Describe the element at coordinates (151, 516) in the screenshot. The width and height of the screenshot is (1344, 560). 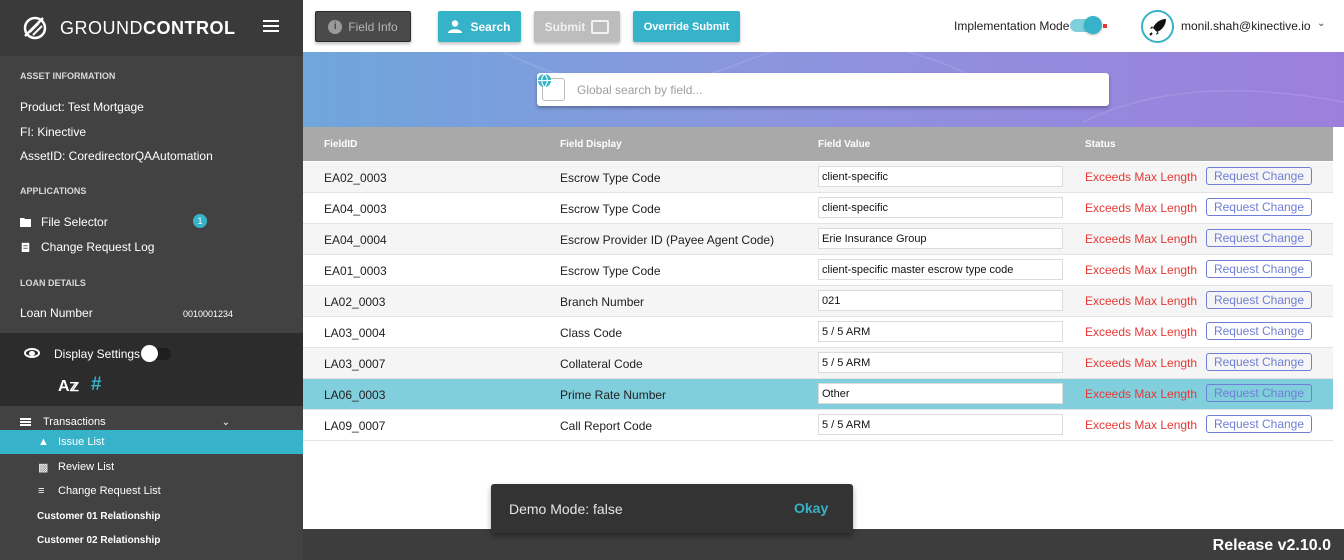
I see `sidebar-item-customer-01: Customer 01 Relationship` at that location.